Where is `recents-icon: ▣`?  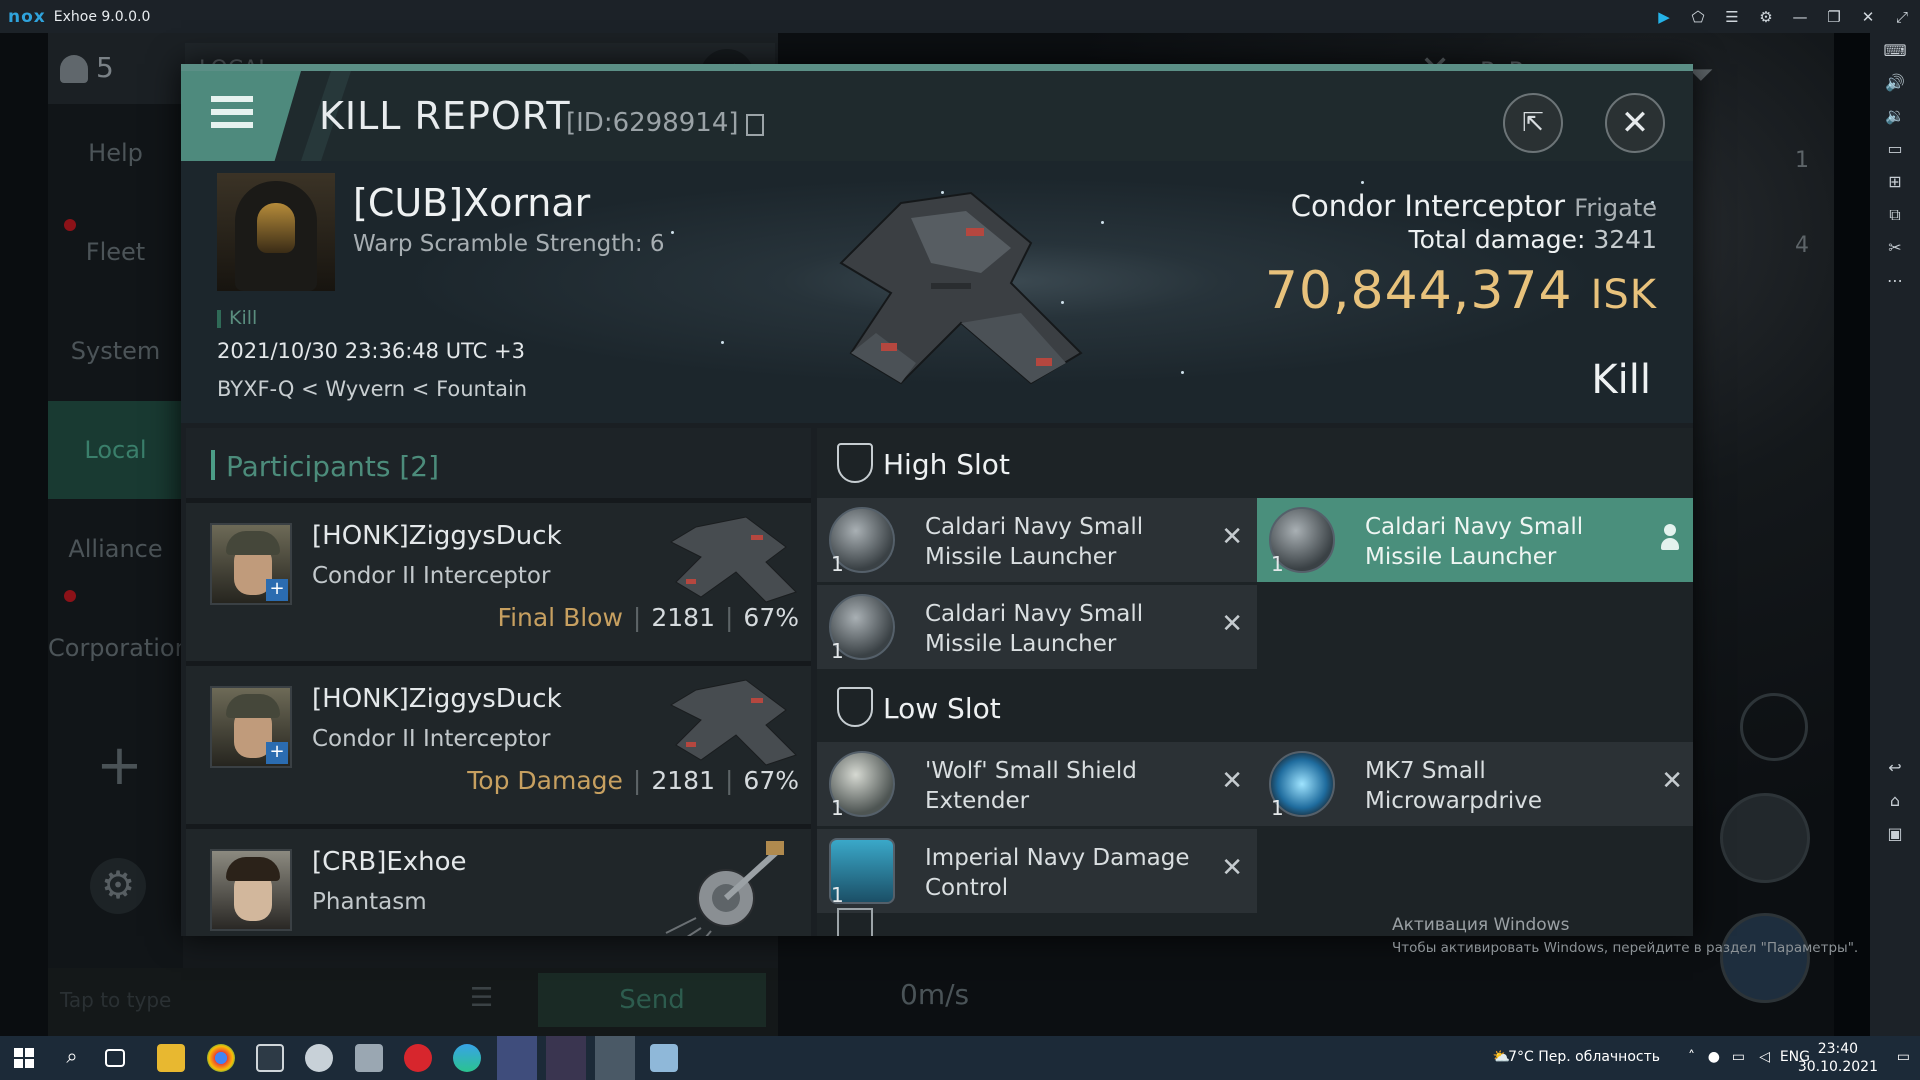
recents-icon: ▣ is located at coordinates (1895, 833).